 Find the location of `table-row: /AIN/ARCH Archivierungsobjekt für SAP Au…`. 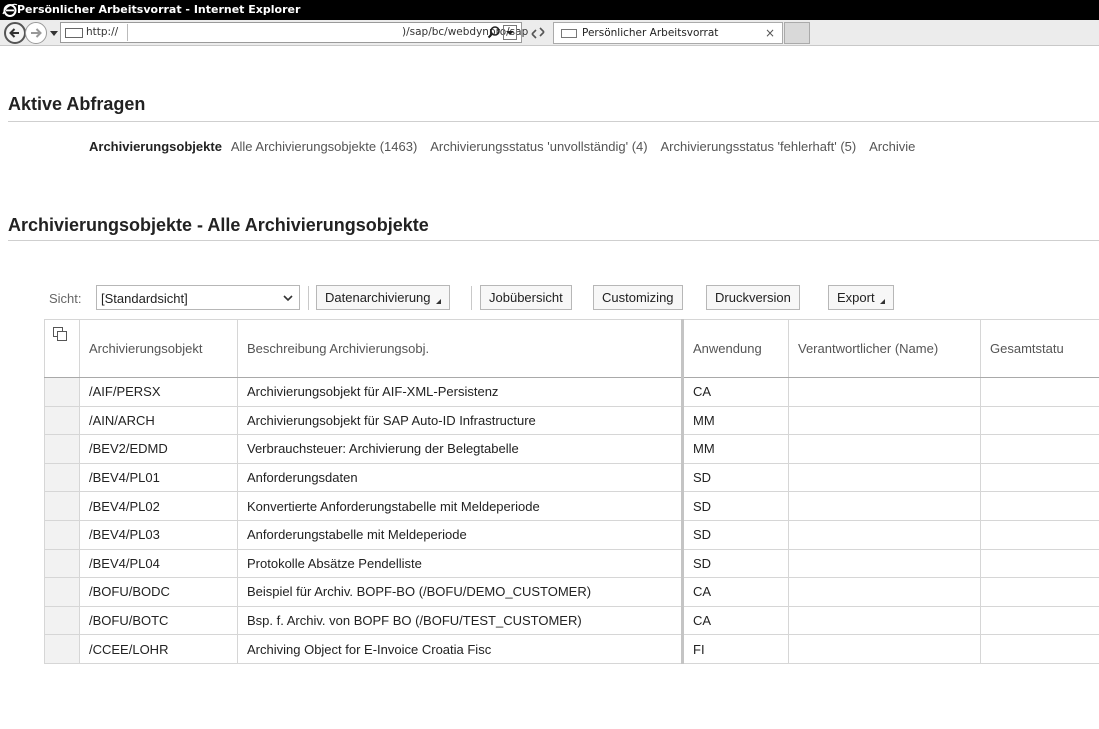

table-row: /AIN/ARCH Archivierungsobjekt für SAP Au… is located at coordinates (571, 420).